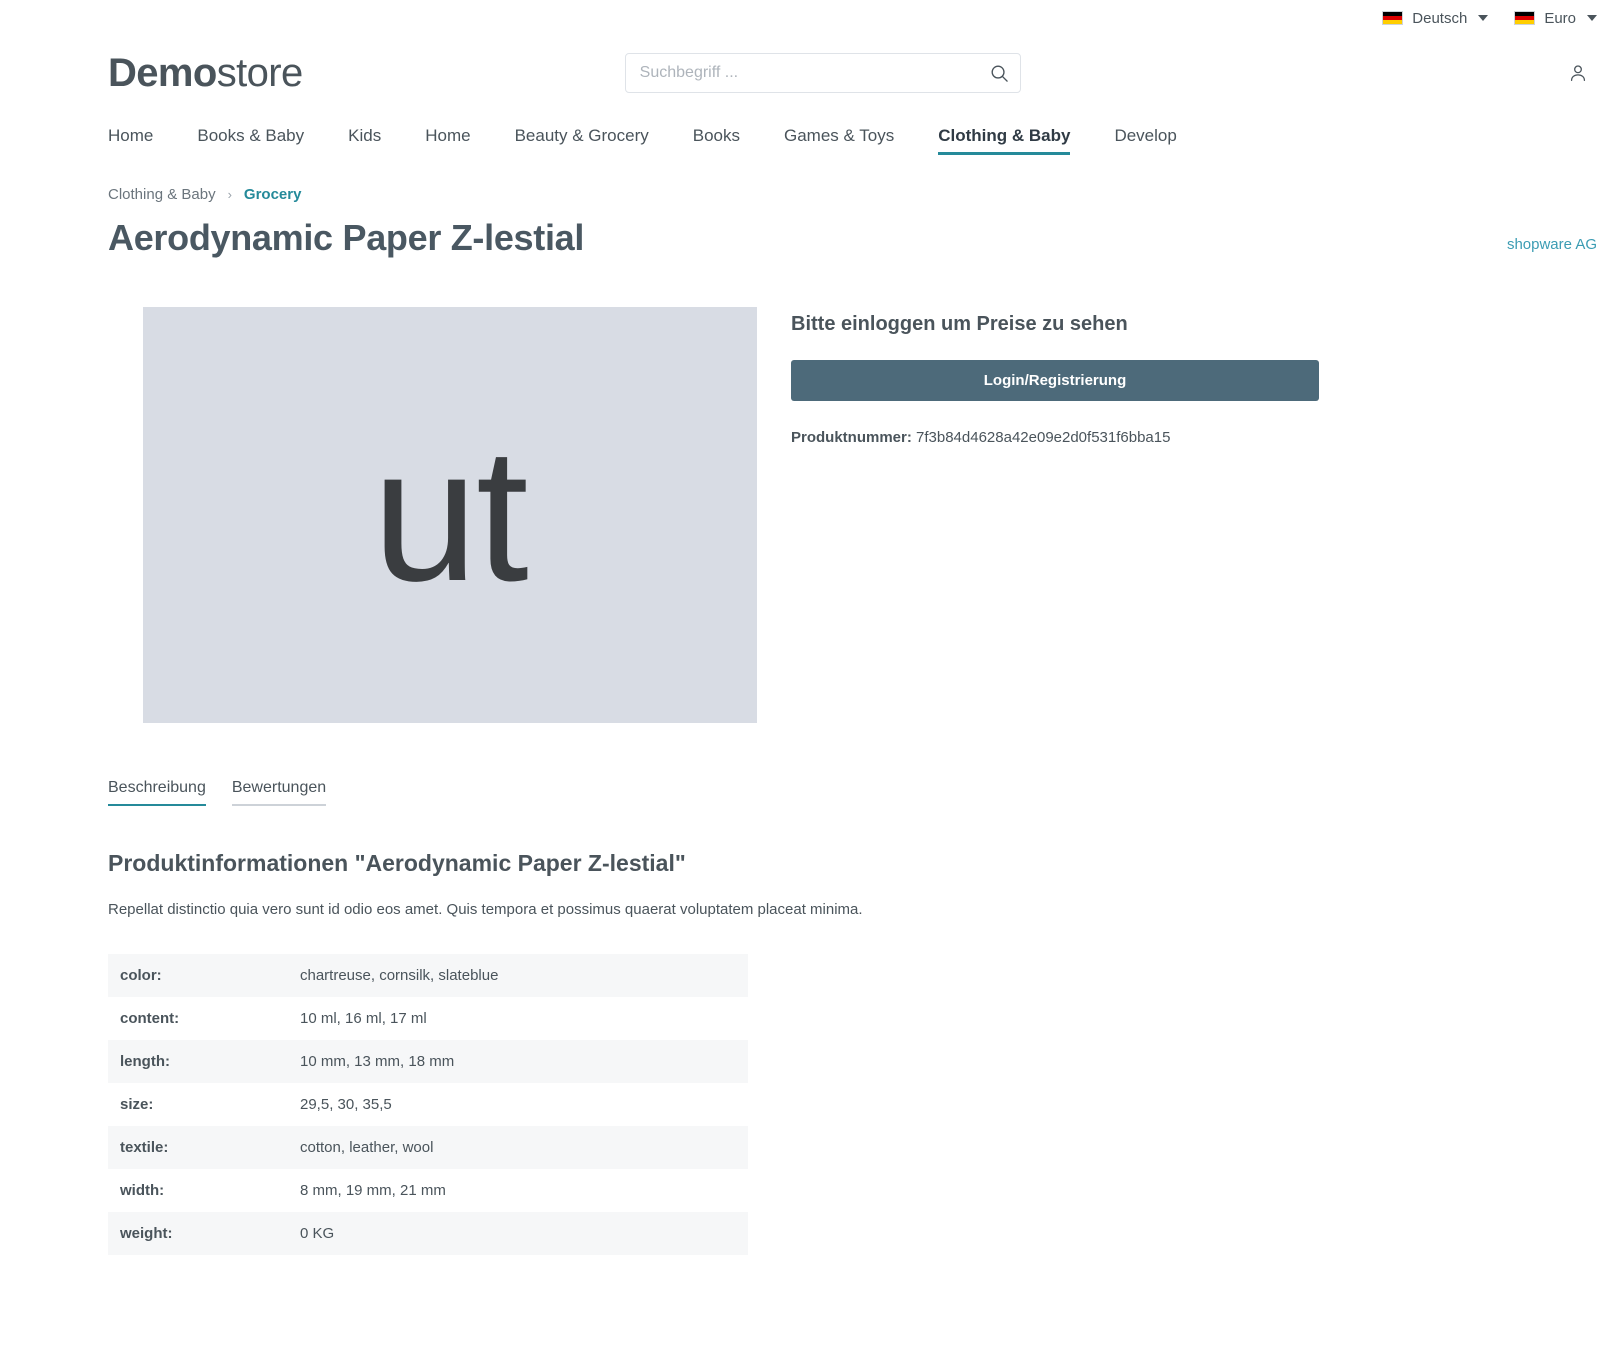  Describe the element at coordinates (162, 194) in the screenshot. I see `breadcrumb-parent: Clothing & Baby` at that location.